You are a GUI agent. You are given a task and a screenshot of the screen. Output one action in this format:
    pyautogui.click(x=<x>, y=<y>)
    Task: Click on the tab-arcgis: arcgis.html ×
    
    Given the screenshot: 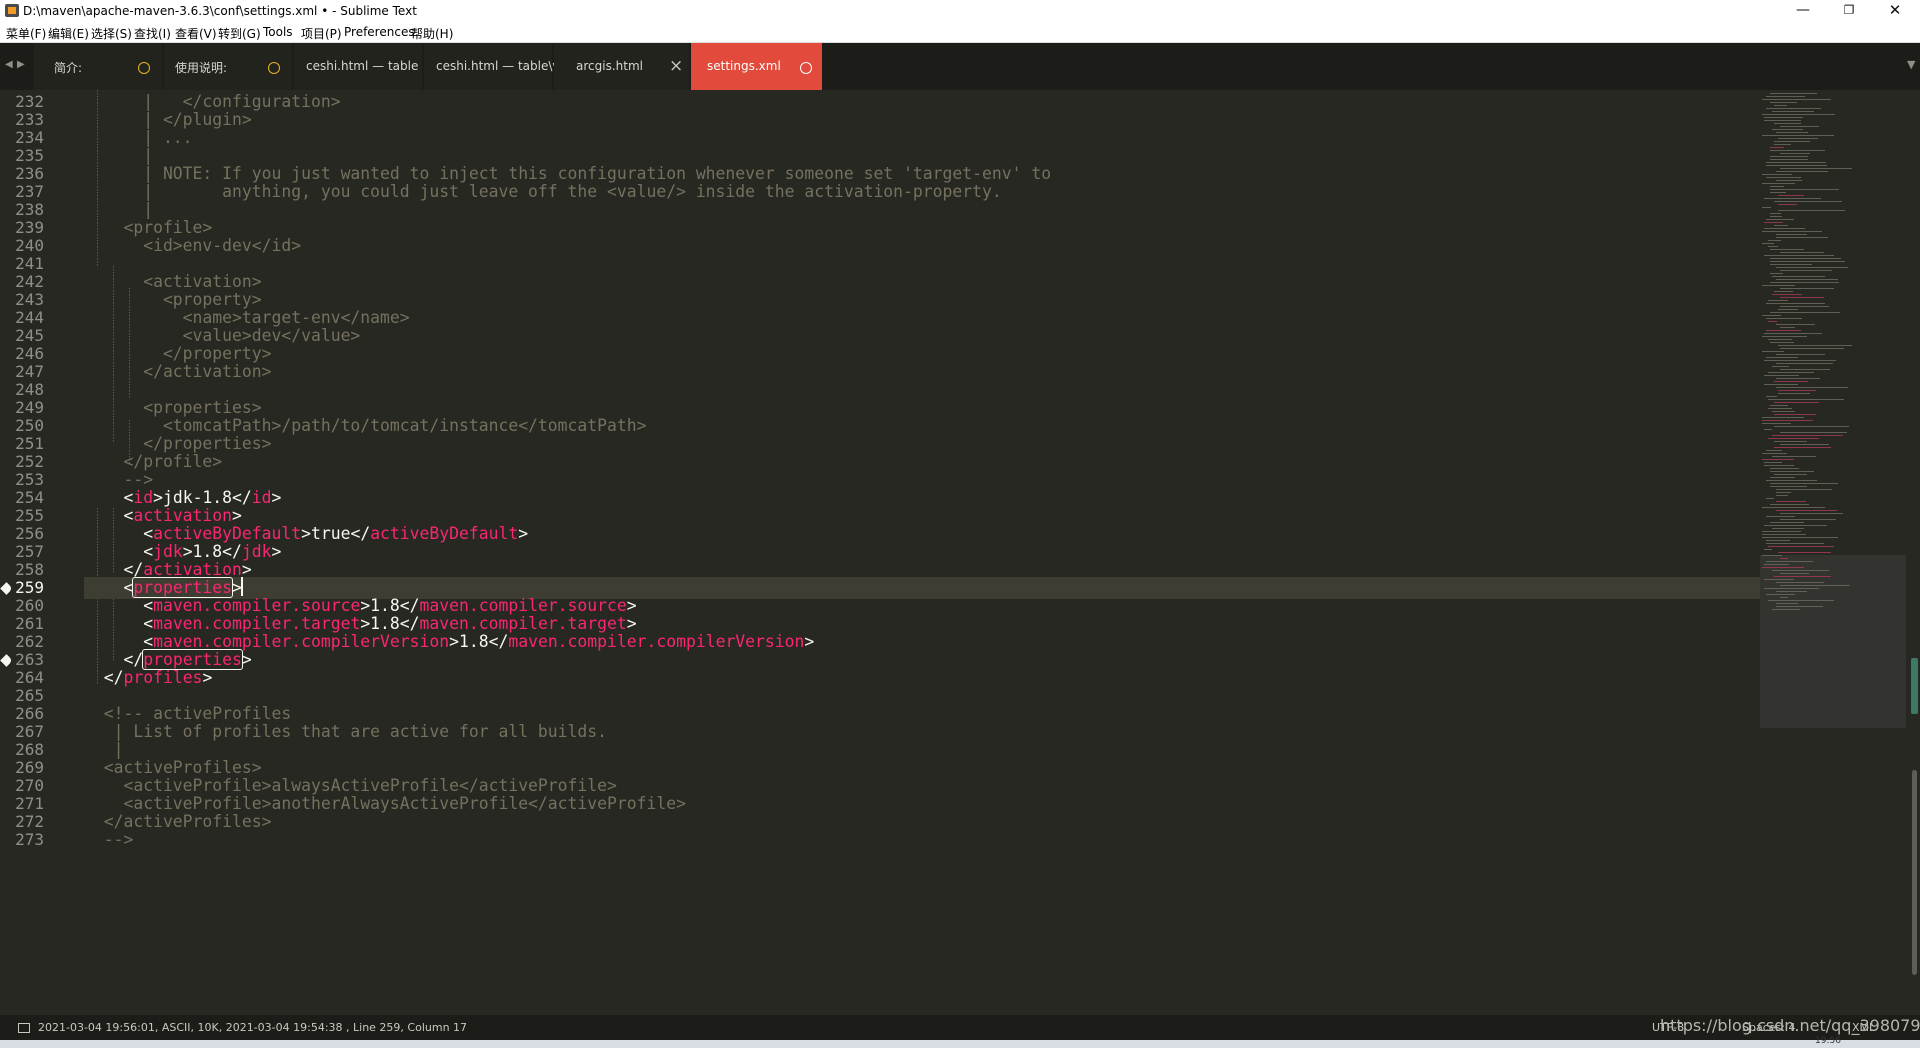 What is the action you would take?
    pyautogui.click(x=621, y=66)
    